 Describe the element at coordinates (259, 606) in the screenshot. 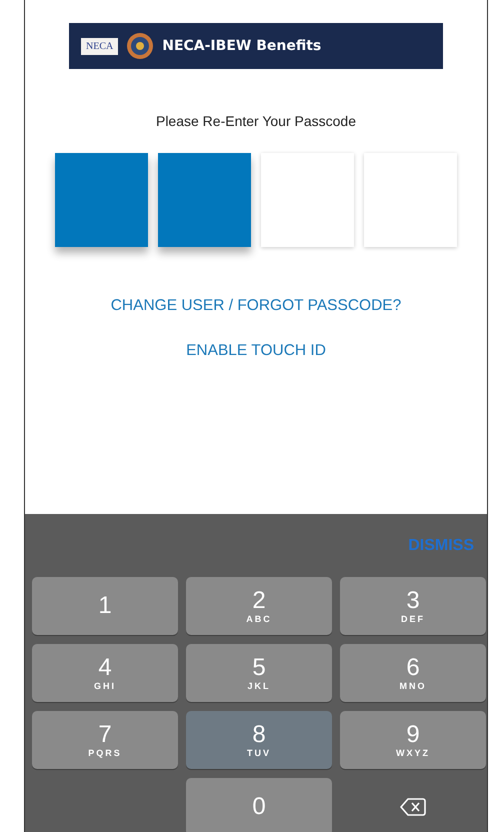

I see `number-key: 2 ABC` at that location.